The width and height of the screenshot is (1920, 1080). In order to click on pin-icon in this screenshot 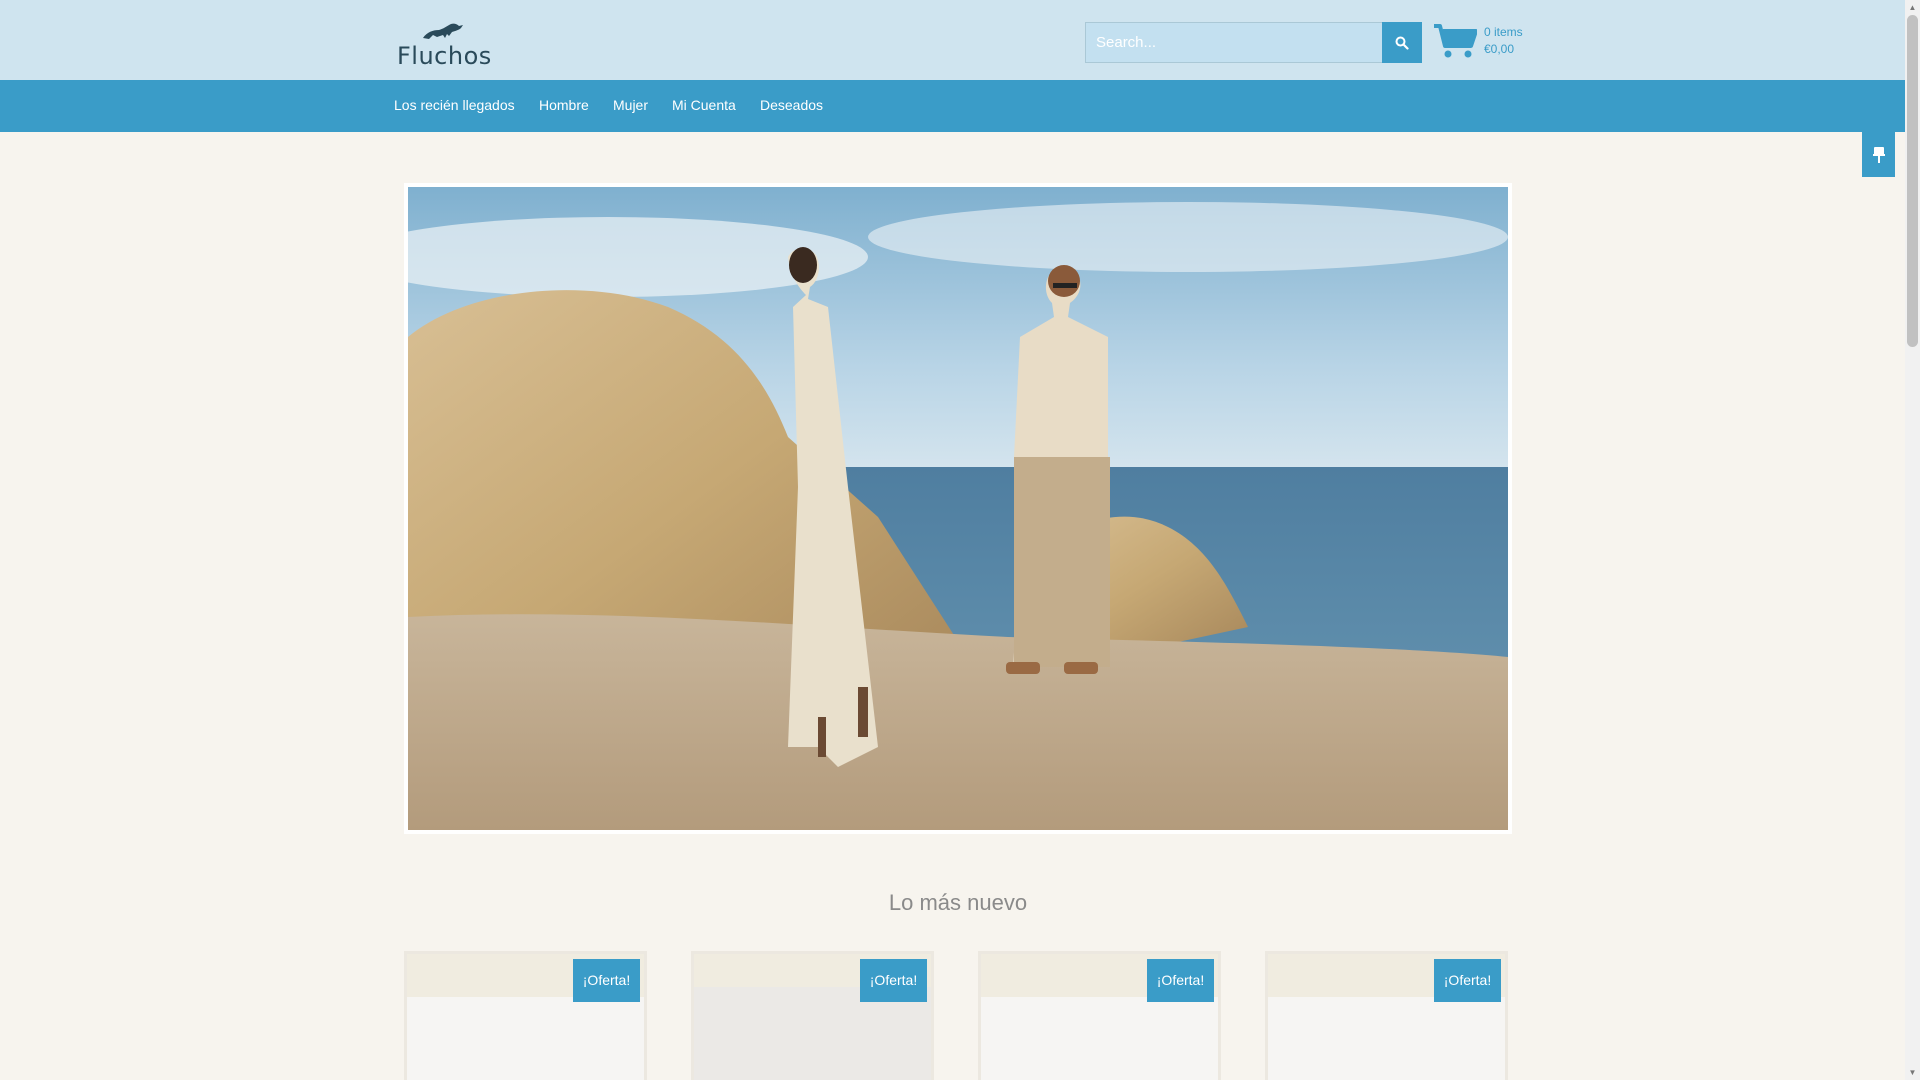, I will do `click(1878, 154)`.